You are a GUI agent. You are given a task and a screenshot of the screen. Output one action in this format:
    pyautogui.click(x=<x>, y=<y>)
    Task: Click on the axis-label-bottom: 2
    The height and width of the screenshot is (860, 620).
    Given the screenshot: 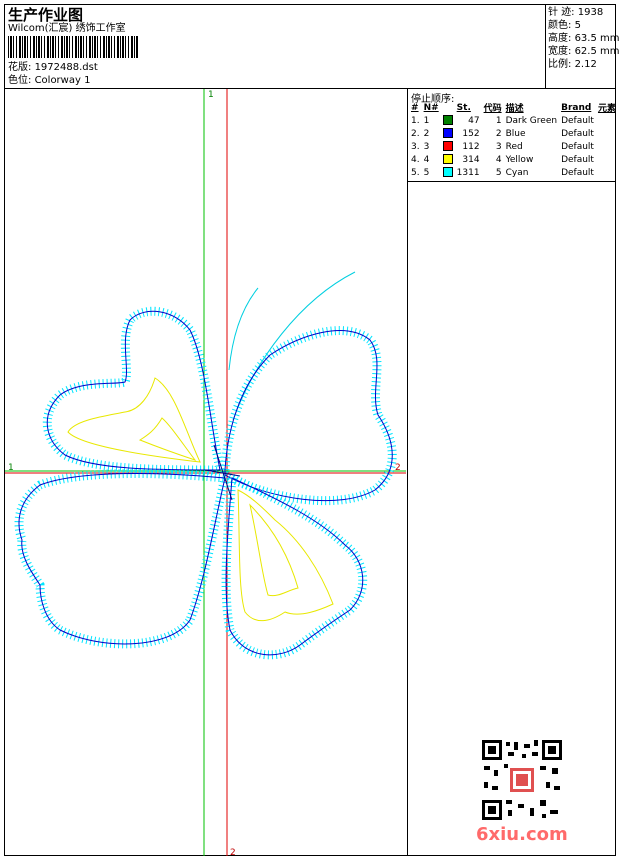 What is the action you would take?
    pyautogui.click(x=233, y=853)
    